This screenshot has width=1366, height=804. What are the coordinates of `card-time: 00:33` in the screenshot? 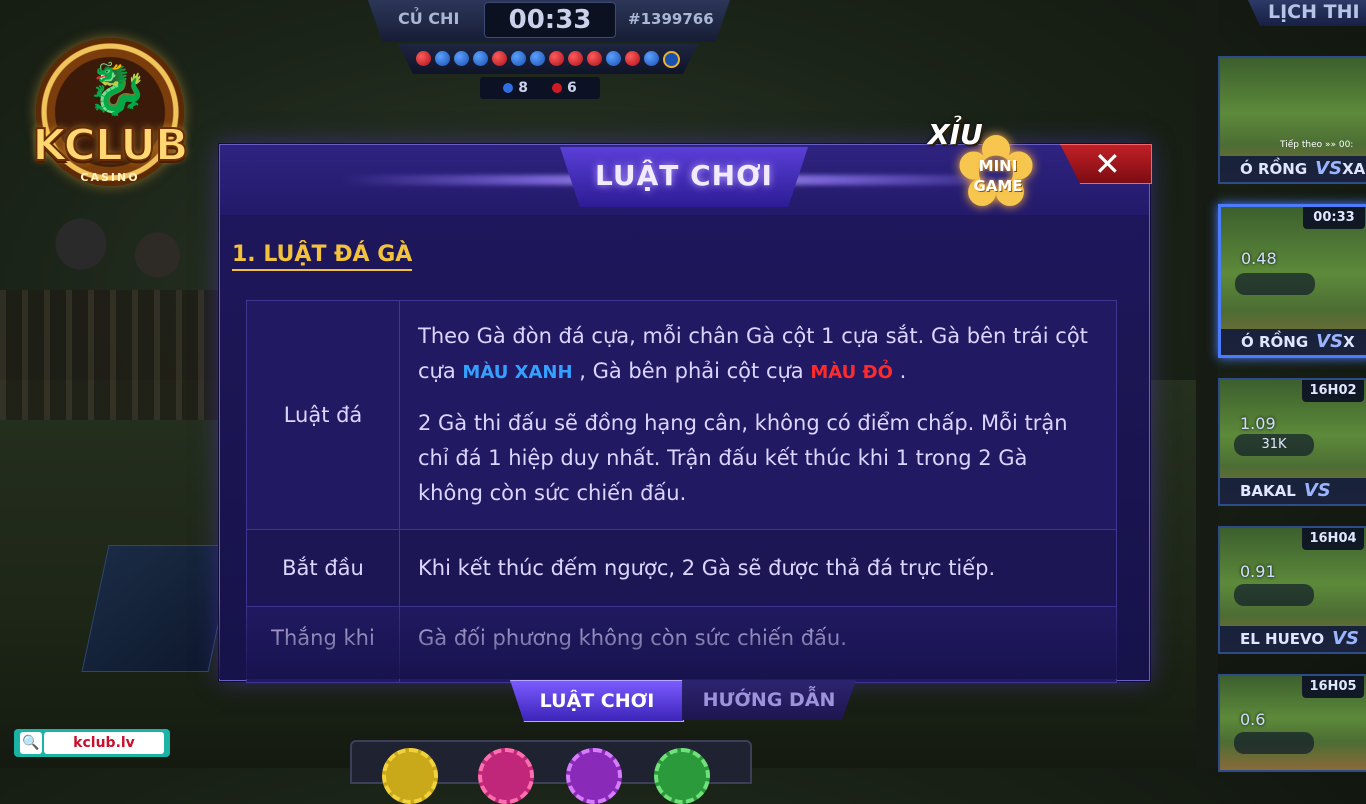 It's located at (1334, 218).